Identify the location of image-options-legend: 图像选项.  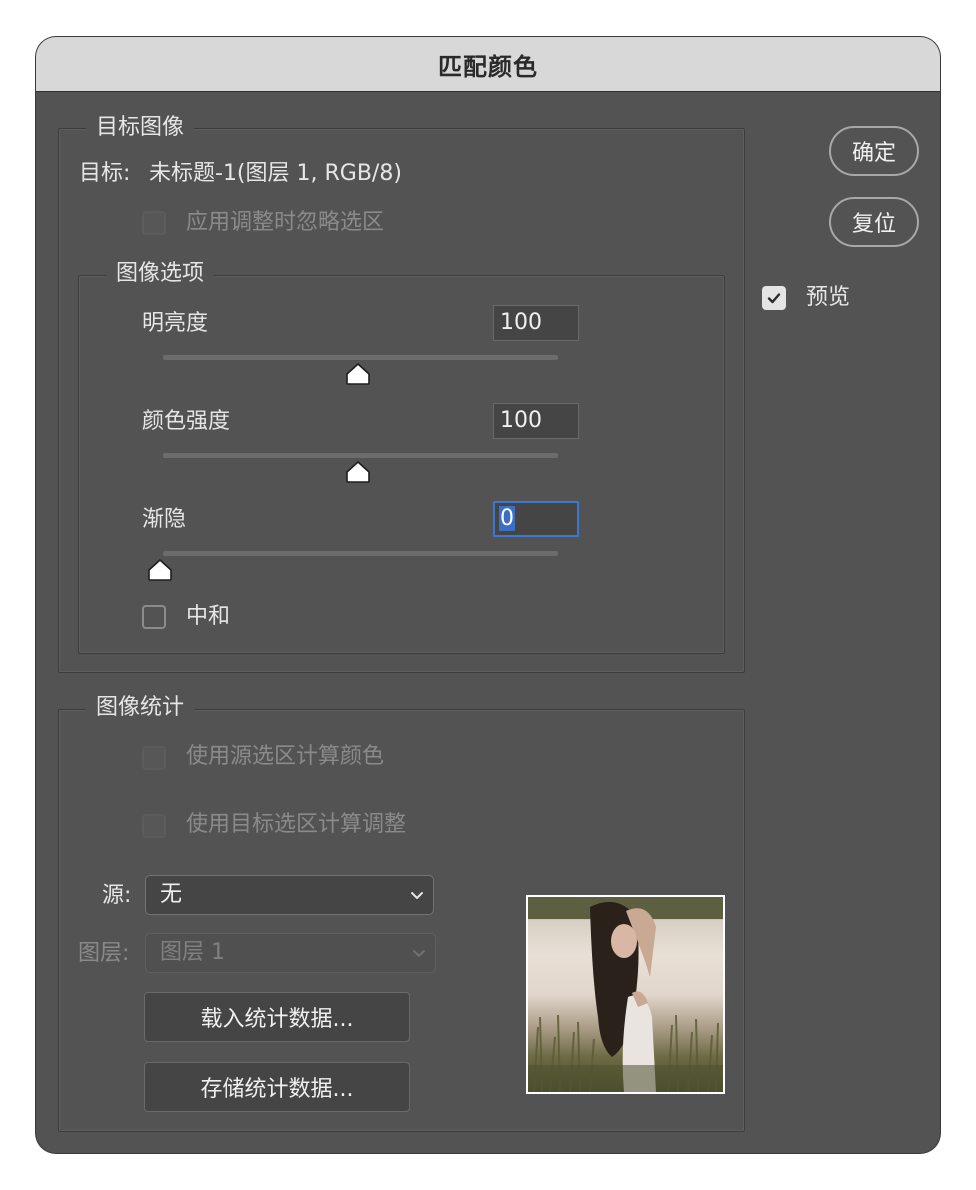
(160, 274).